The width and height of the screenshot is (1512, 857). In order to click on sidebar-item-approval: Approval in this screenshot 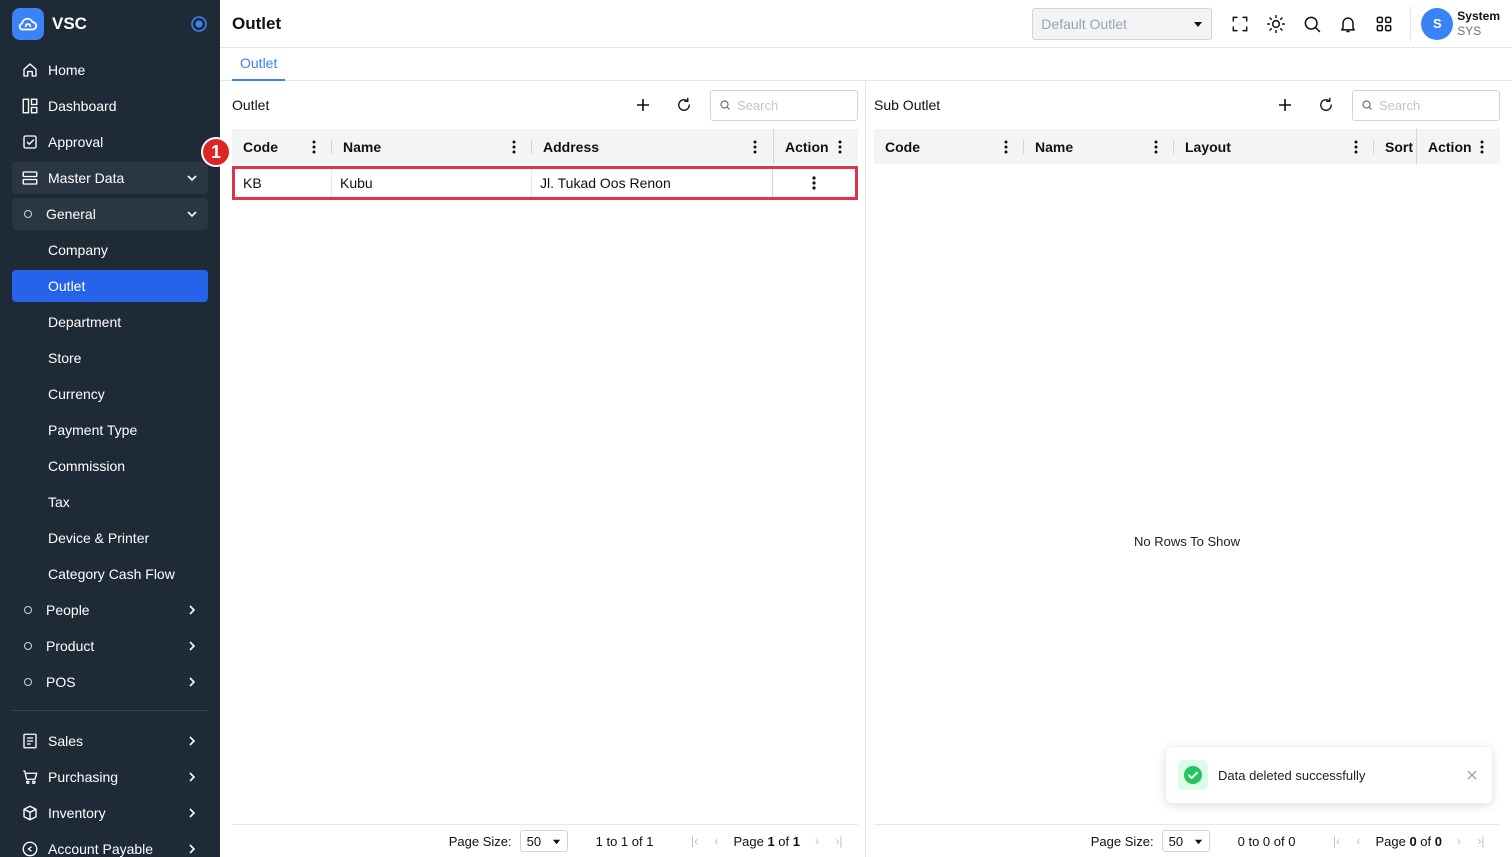, I will do `click(110, 142)`.